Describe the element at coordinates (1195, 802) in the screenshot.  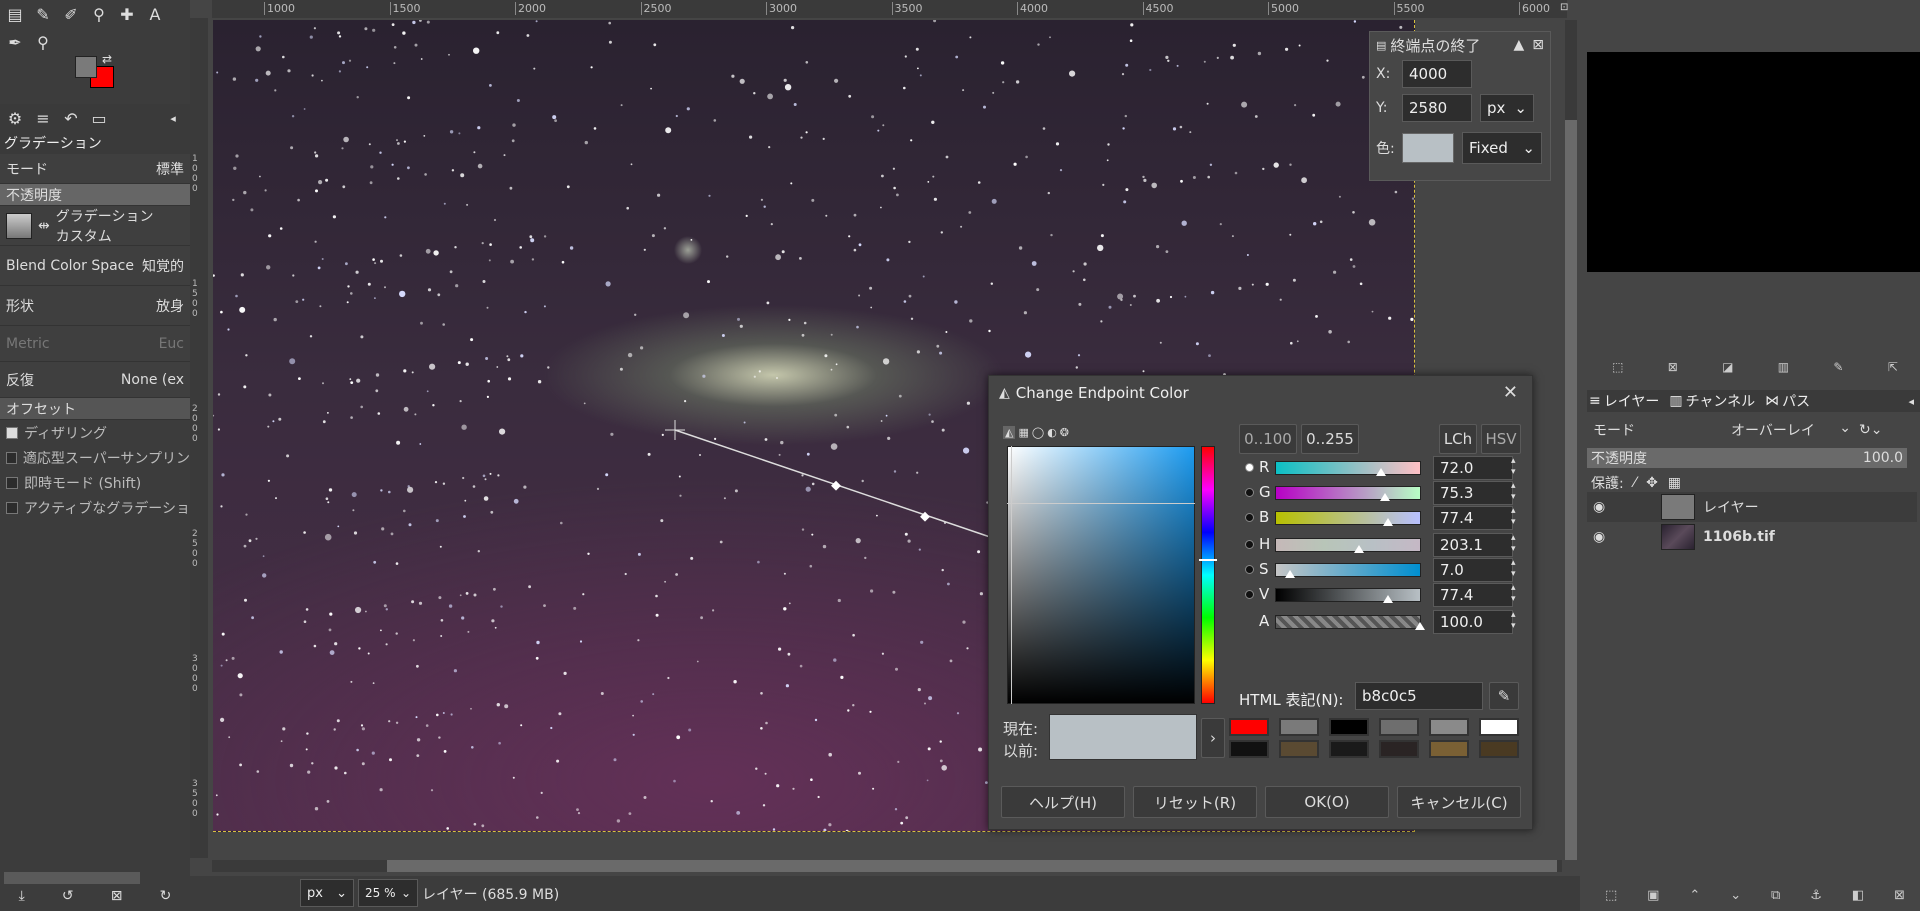
I see `reset-button: リセット(R)` at that location.